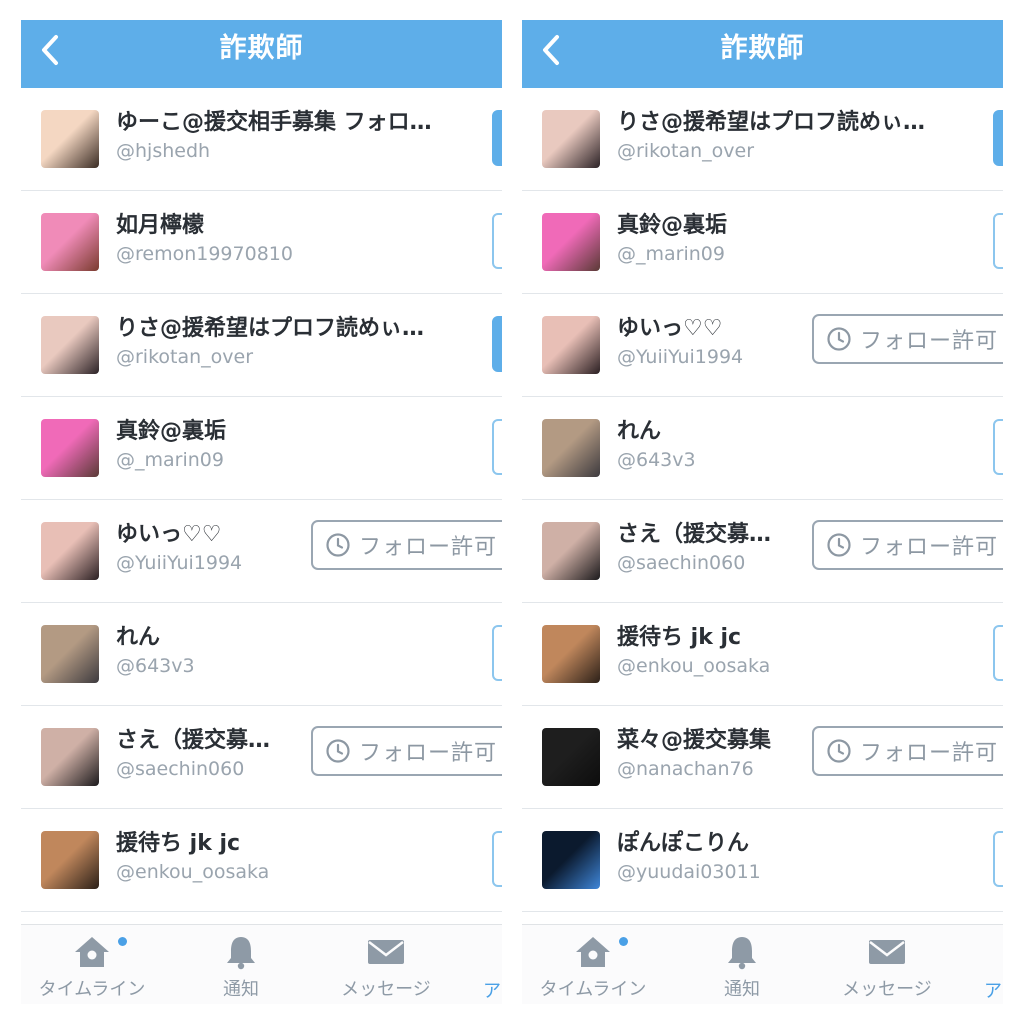  Describe the element at coordinates (261, 139) in the screenshot. I see `list-item: ゆーこ@援交相手募集 フォロ… @hjshedh` at that location.